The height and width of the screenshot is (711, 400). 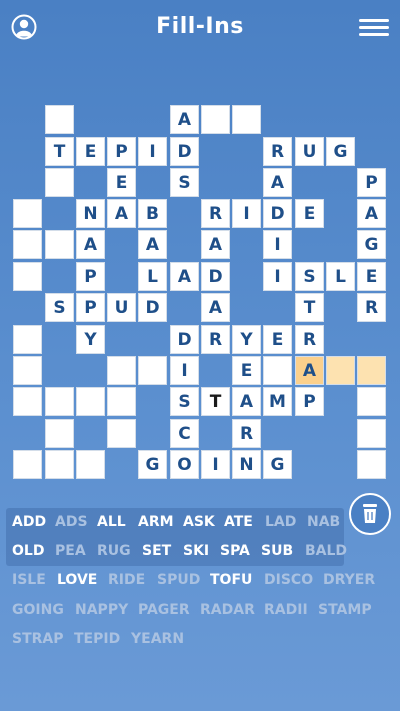 What do you see at coordinates (196, 551) in the screenshot?
I see `word-chip: SKI` at bounding box center [196, 551].